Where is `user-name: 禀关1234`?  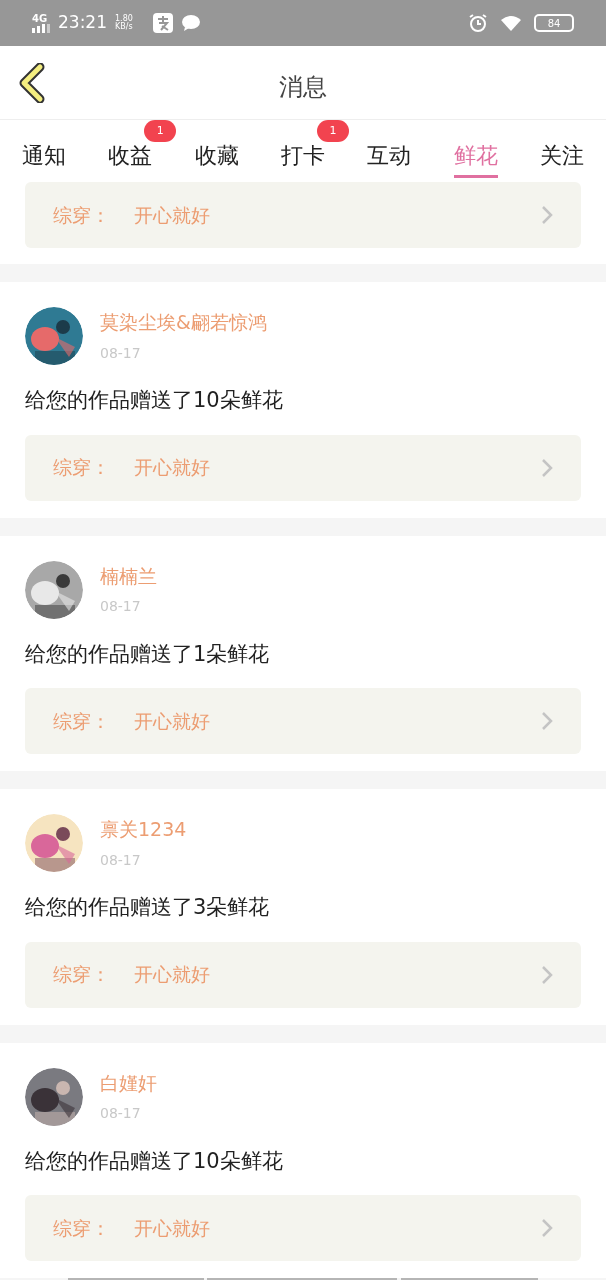 user-name: 禀关1234 is located at coordinates (143, 829).